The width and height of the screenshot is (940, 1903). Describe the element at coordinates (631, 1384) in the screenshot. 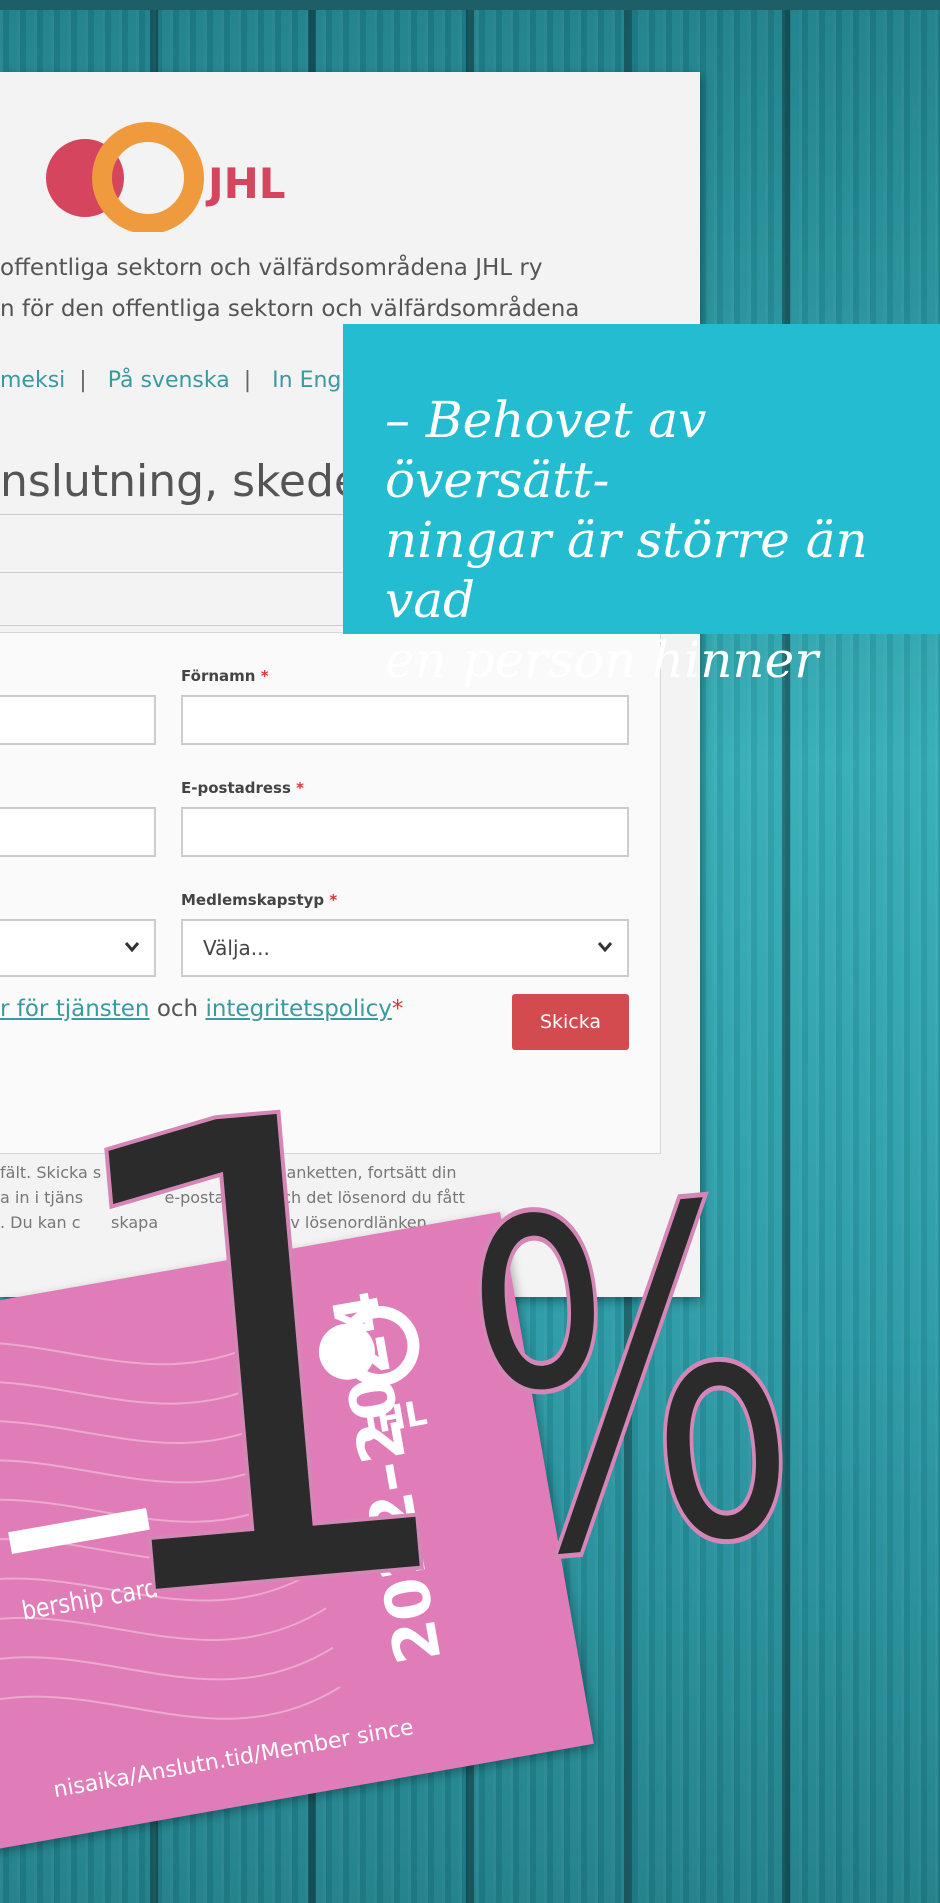

I see `headline-percent-sign: %` at that location.